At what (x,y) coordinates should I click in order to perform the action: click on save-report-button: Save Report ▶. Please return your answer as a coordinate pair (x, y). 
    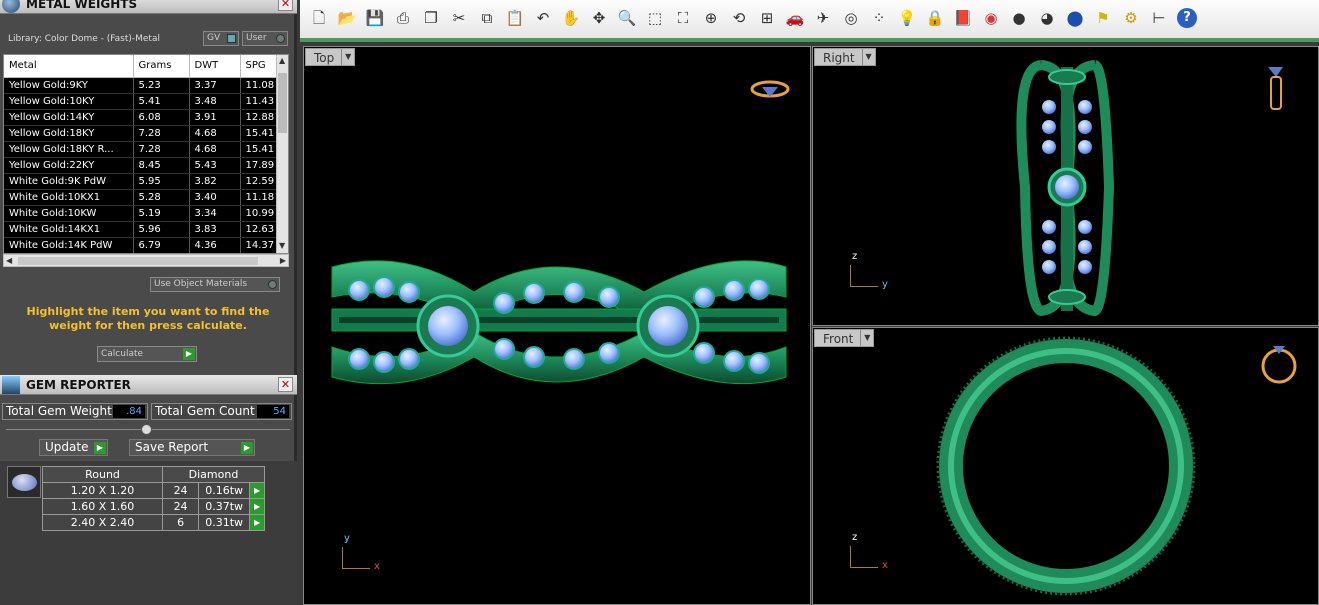
    Looking at the image, I should click on (192, 447).